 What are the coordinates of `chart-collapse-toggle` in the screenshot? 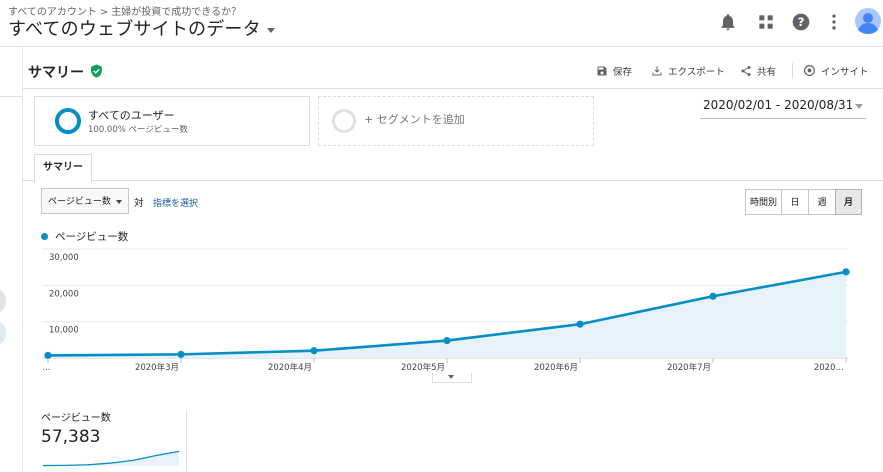 It's located at (452, 378).